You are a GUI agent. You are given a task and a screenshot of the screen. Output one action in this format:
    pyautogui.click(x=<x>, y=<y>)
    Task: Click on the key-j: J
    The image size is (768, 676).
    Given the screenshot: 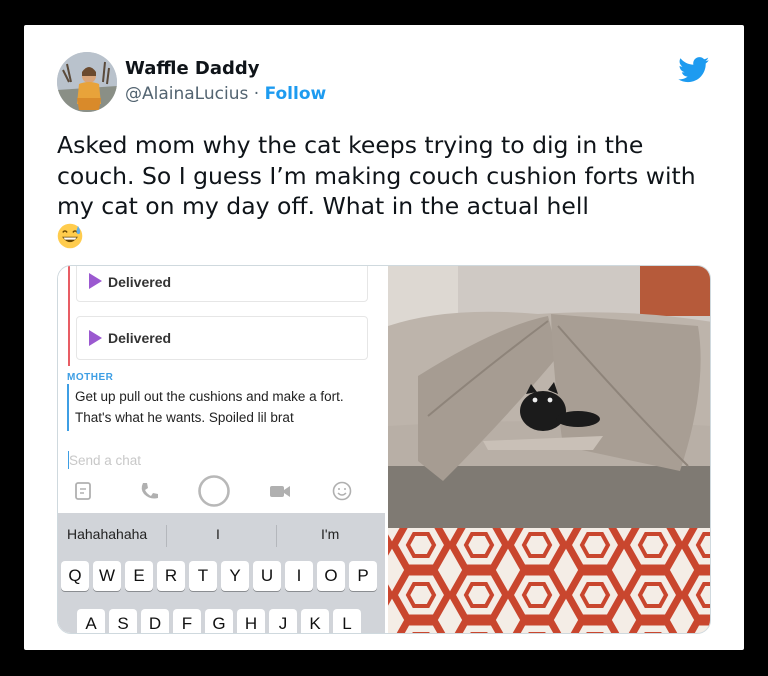 What is the action you would take?
    pyautogui.click(x=283, y=621)
    